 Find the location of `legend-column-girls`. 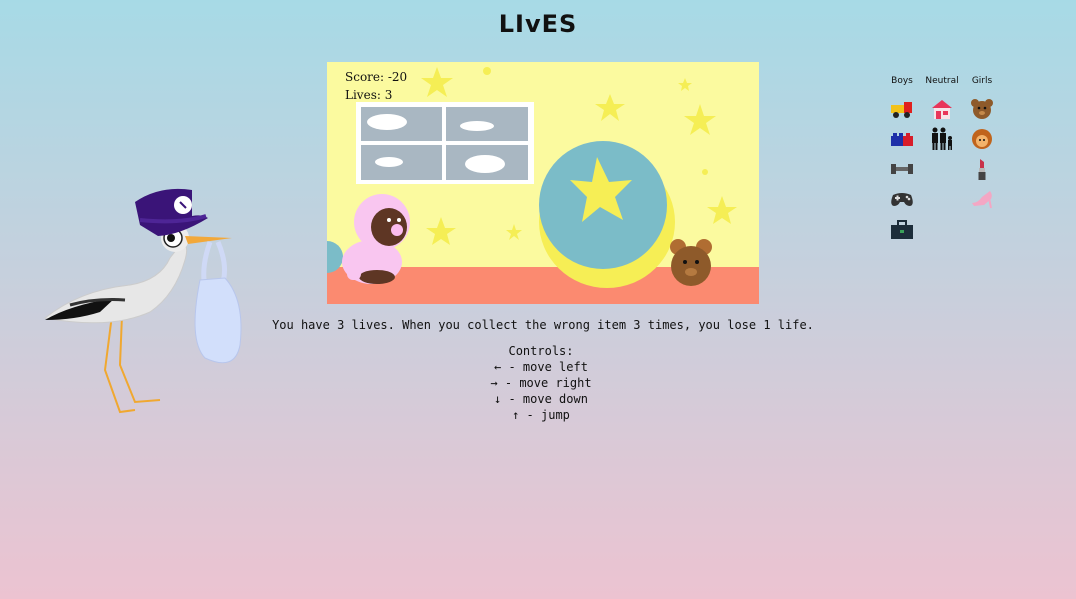

legend-column-girls is located at coordinates (982, 154).